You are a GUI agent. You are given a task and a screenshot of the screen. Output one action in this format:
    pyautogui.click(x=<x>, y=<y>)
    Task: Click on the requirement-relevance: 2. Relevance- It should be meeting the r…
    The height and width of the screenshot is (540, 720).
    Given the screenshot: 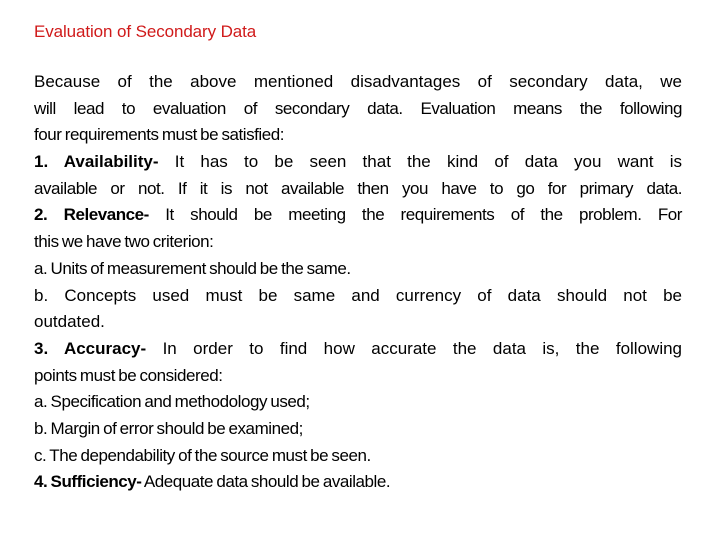 What is the action you would take?
    pyautogui.click(x=358, y=215)
    